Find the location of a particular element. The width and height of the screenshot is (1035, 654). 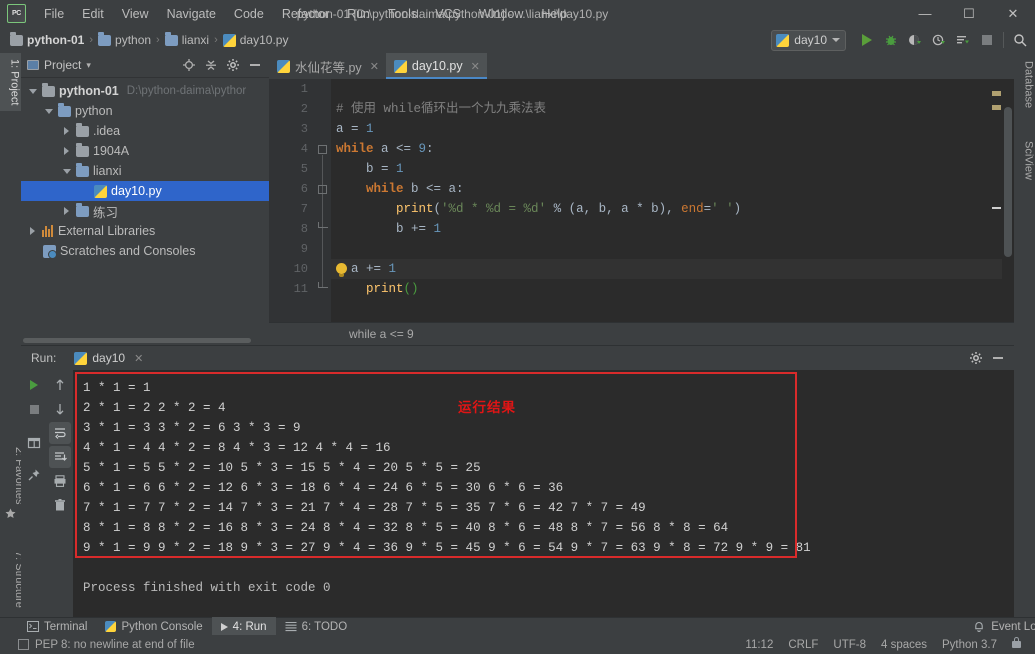

menu-item-tools: Tools is located at coordinates (402, 14).